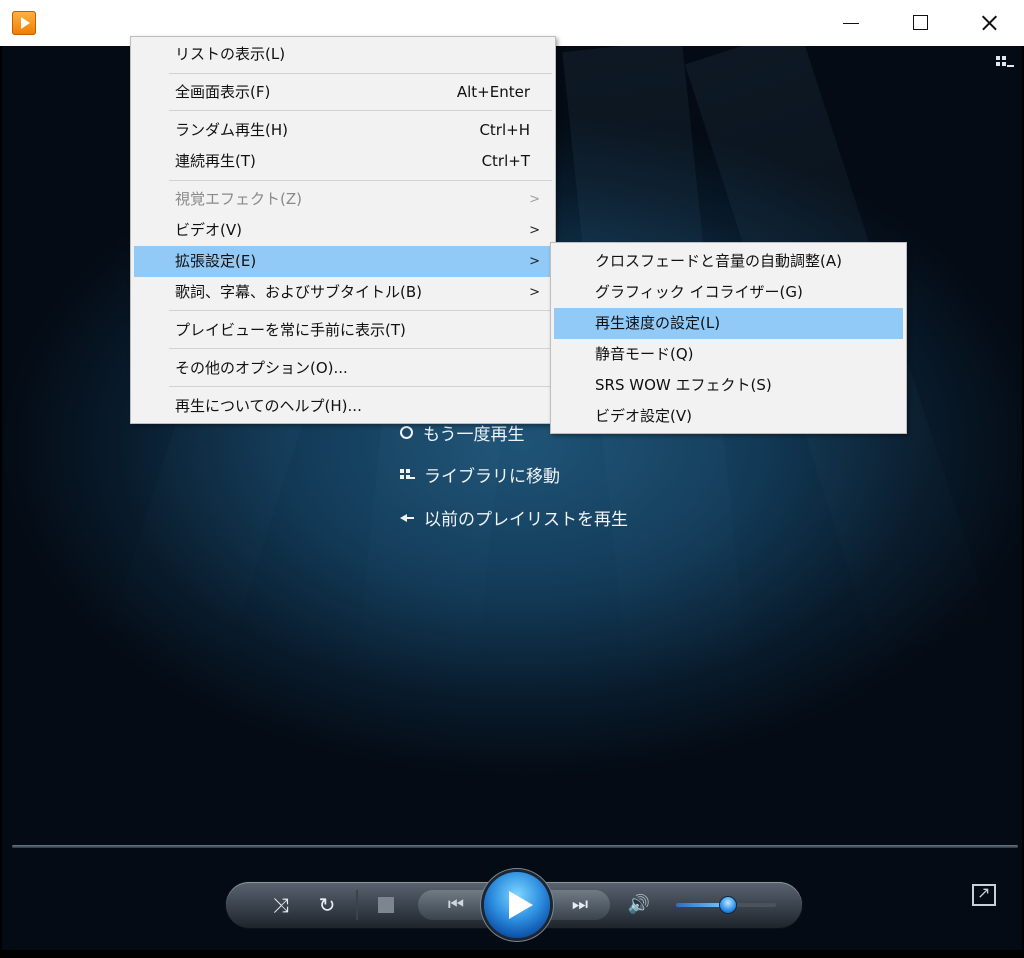 The width and height of the screenshot is (1024, 958). I want to click on submenu-item-crossfade: クロスフェードと音量の自動調整(A), so click(728, 261).